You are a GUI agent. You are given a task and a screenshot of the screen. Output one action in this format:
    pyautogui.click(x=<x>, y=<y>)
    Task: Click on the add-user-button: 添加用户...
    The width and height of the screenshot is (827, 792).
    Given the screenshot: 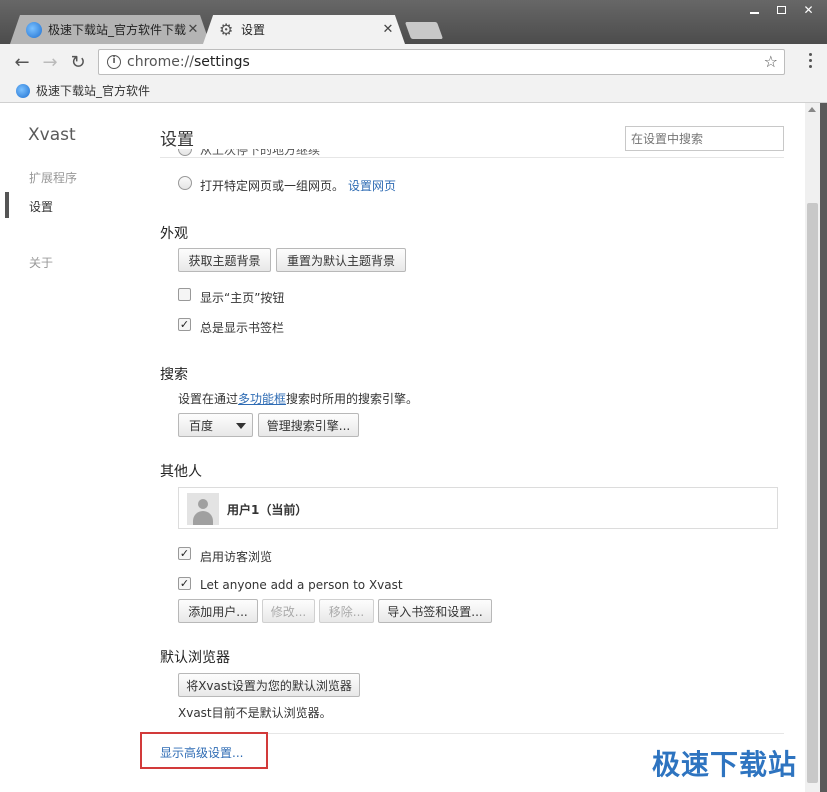 What is the action you would take?
    pyautogui.click(x=218, y=611)
    